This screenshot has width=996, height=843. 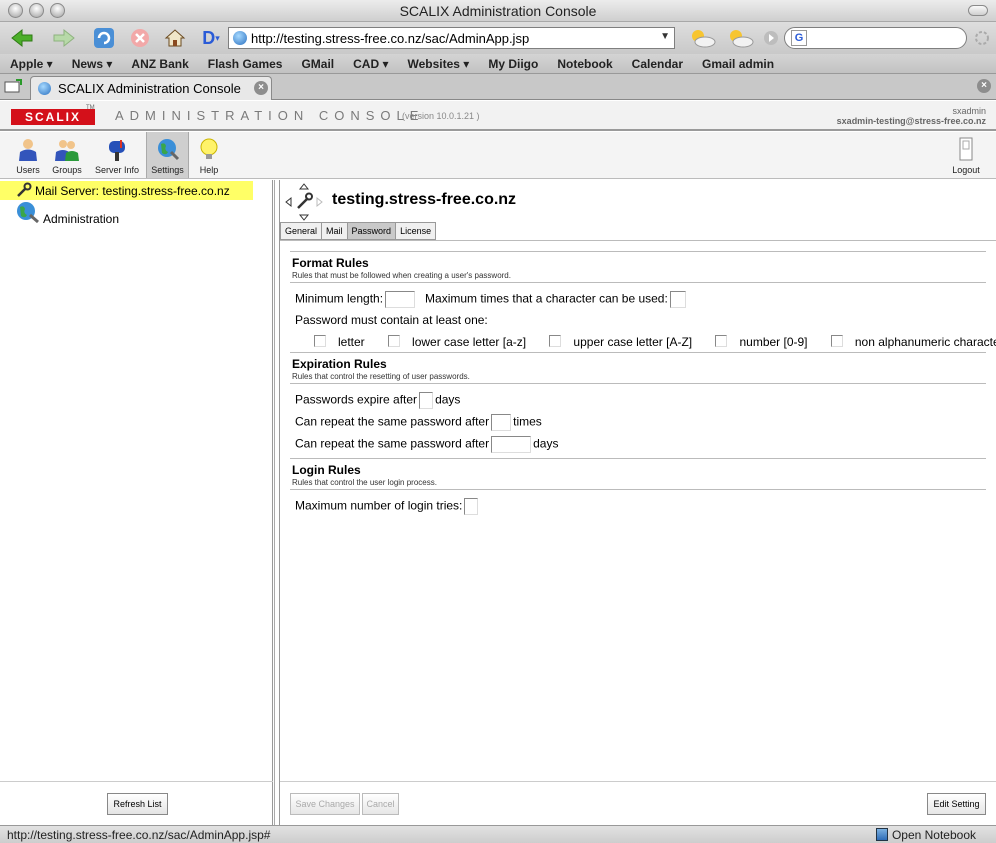 I want to click on new-tab-icon, so click(x=13, y=86).